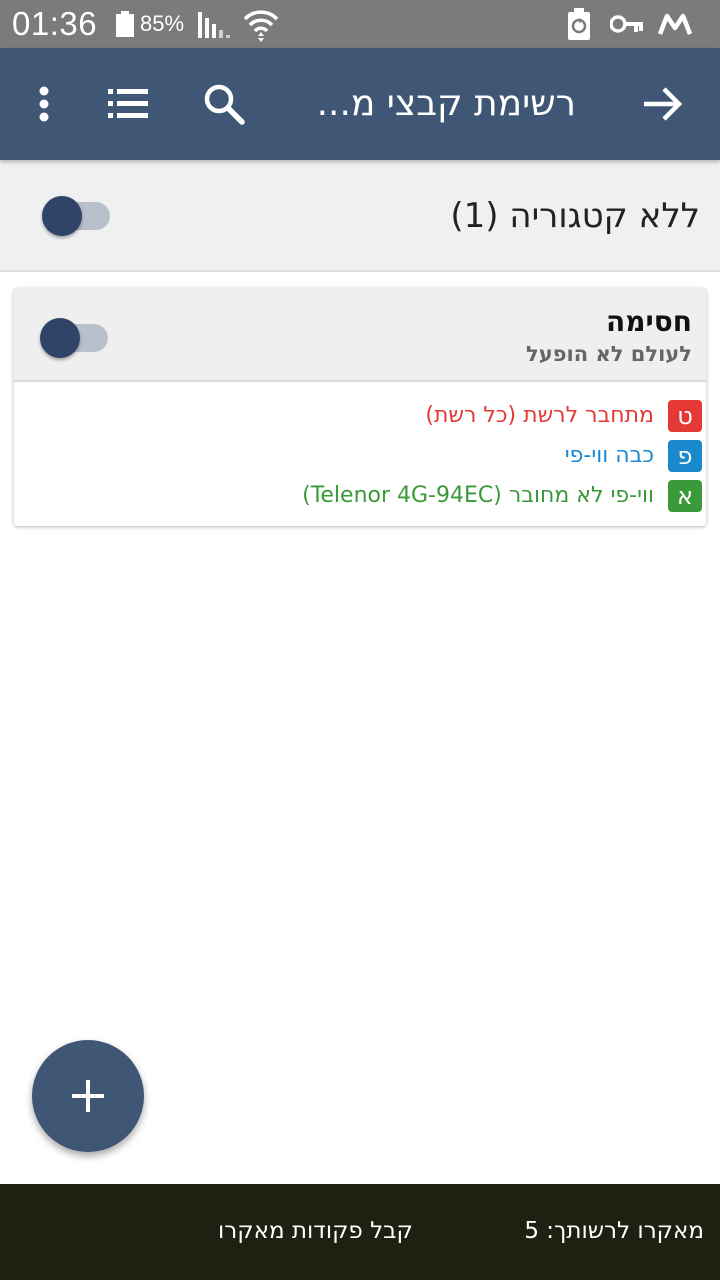  What do you see at coordinates (614, 1231) in the screenshot?
I see `macro-count-text: מאקרו לרשותך: 5` at bounding box center [614, 1231].